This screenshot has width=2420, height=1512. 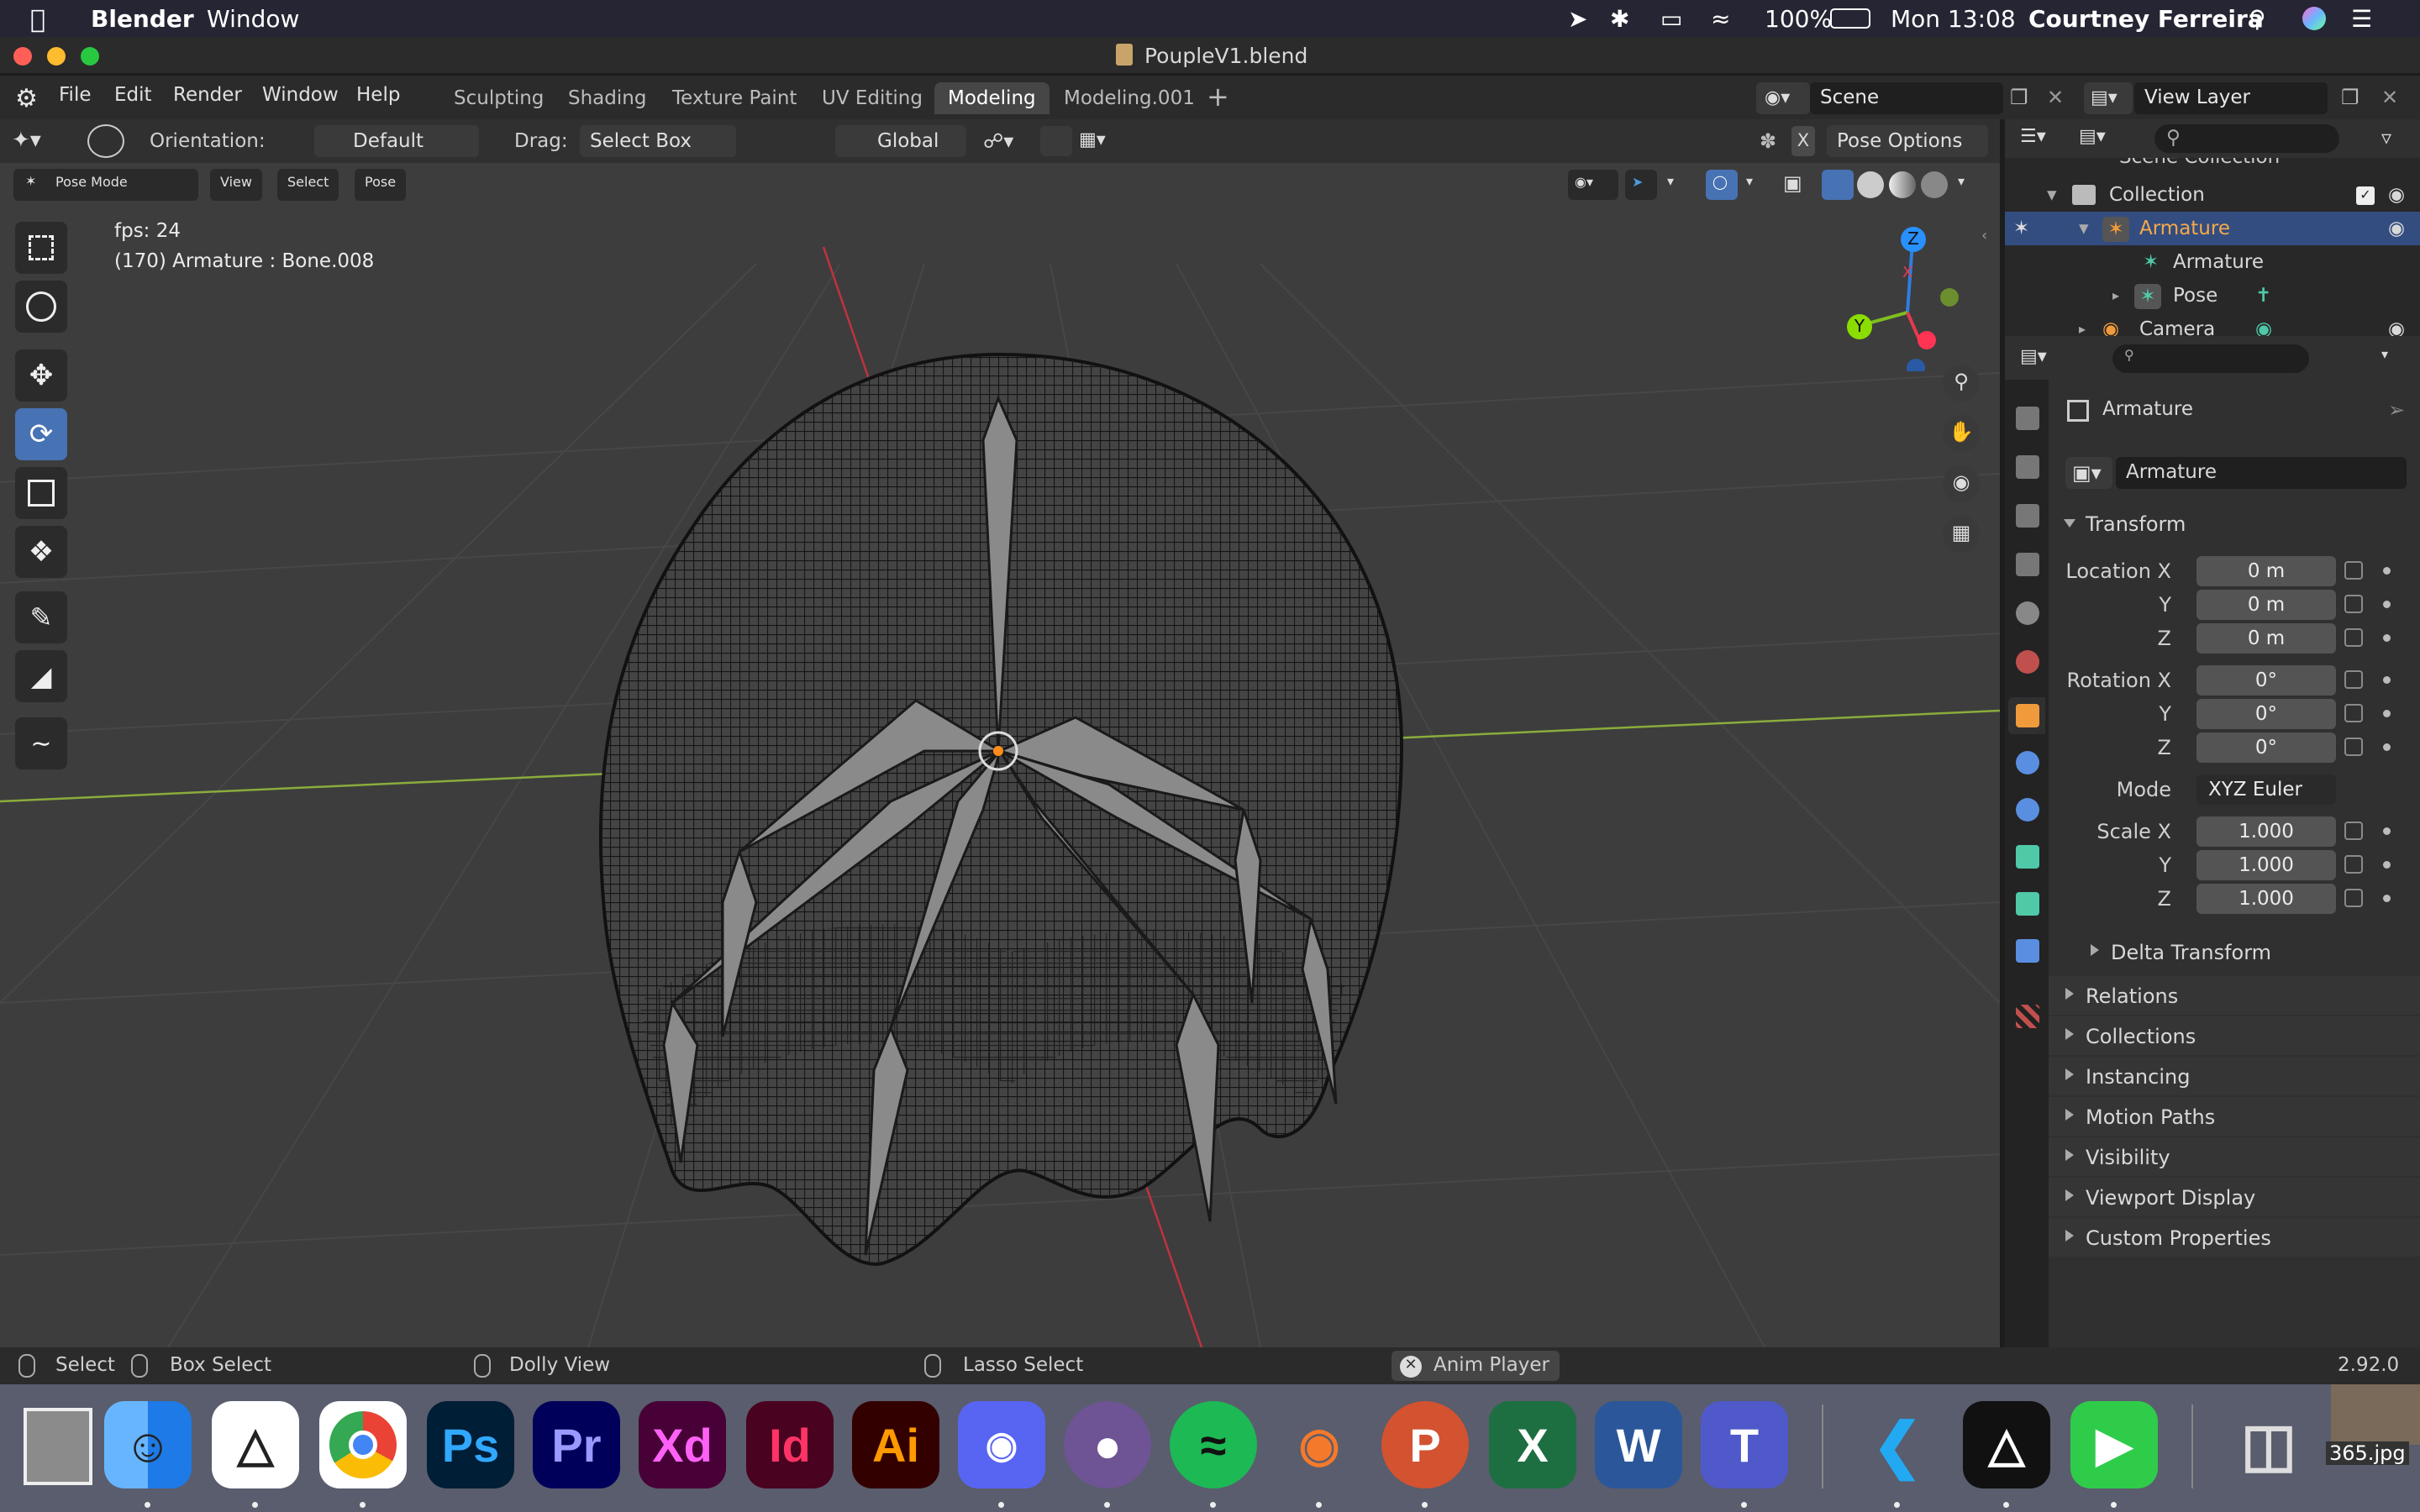 I want to click on output-tab-icon, so click(x=2028, y=516).